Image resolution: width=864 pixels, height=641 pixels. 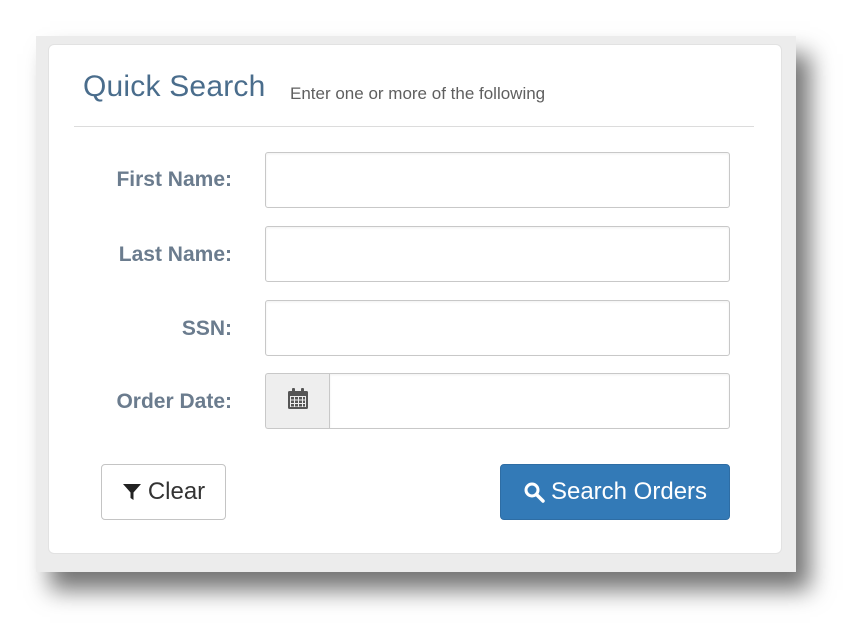 I want to click on ssn-input, so click(x=497, y=328).